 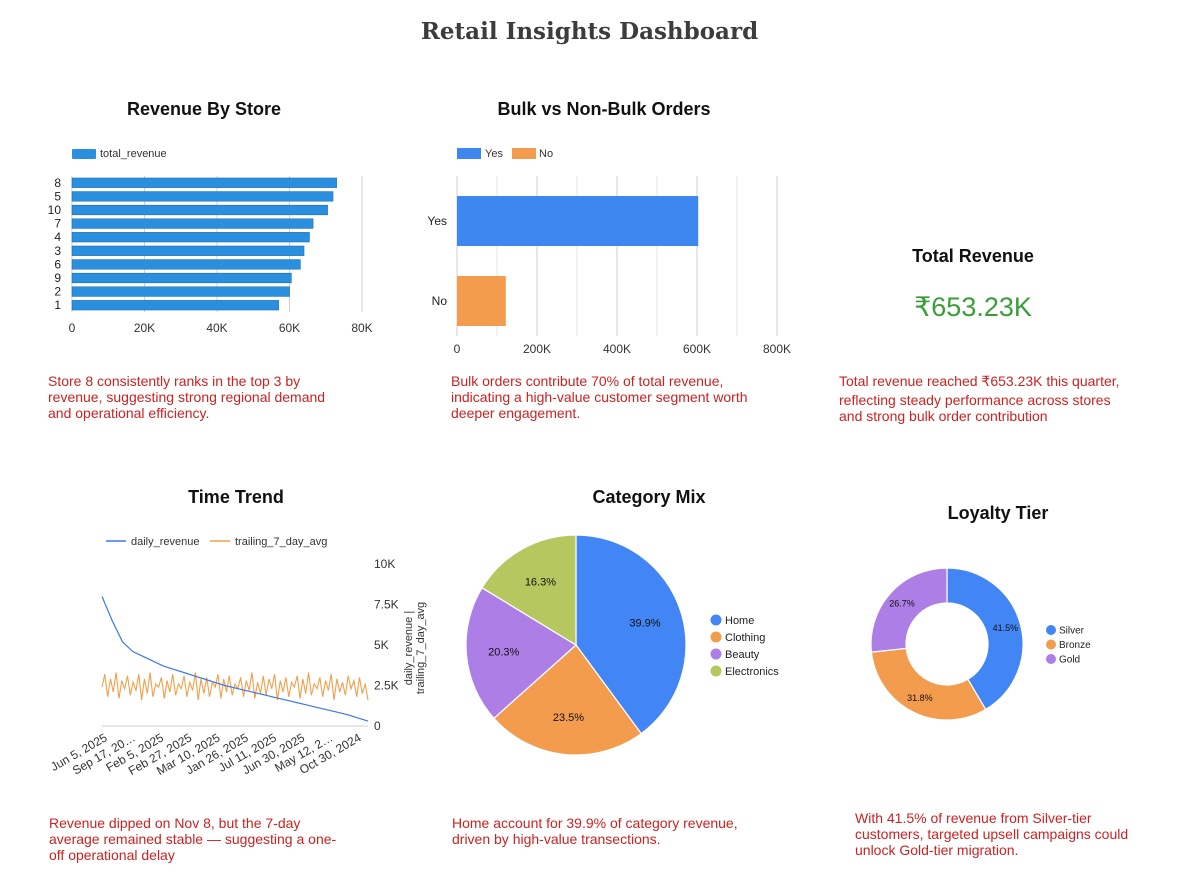 I want to click on legend-swatch-yes, so click(x=469, y=153).